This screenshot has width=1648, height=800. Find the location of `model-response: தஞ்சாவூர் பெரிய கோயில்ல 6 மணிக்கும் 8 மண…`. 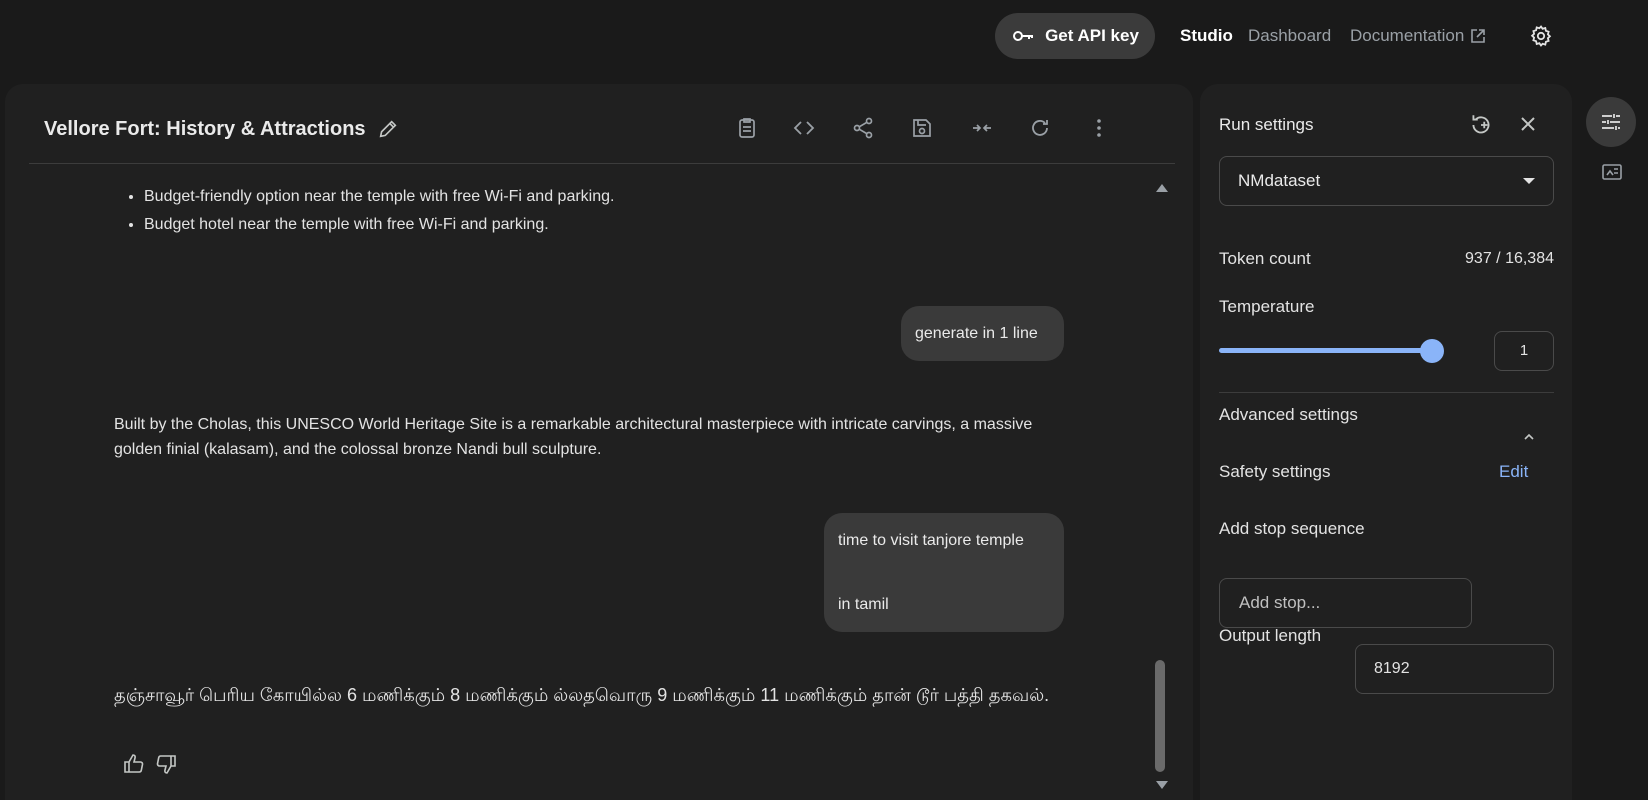

model-response: தஞ்சாவூர் பெரிய கோயில்ல 6 மணிக்கும் 8 மண… is located at coordinates (582, 695).